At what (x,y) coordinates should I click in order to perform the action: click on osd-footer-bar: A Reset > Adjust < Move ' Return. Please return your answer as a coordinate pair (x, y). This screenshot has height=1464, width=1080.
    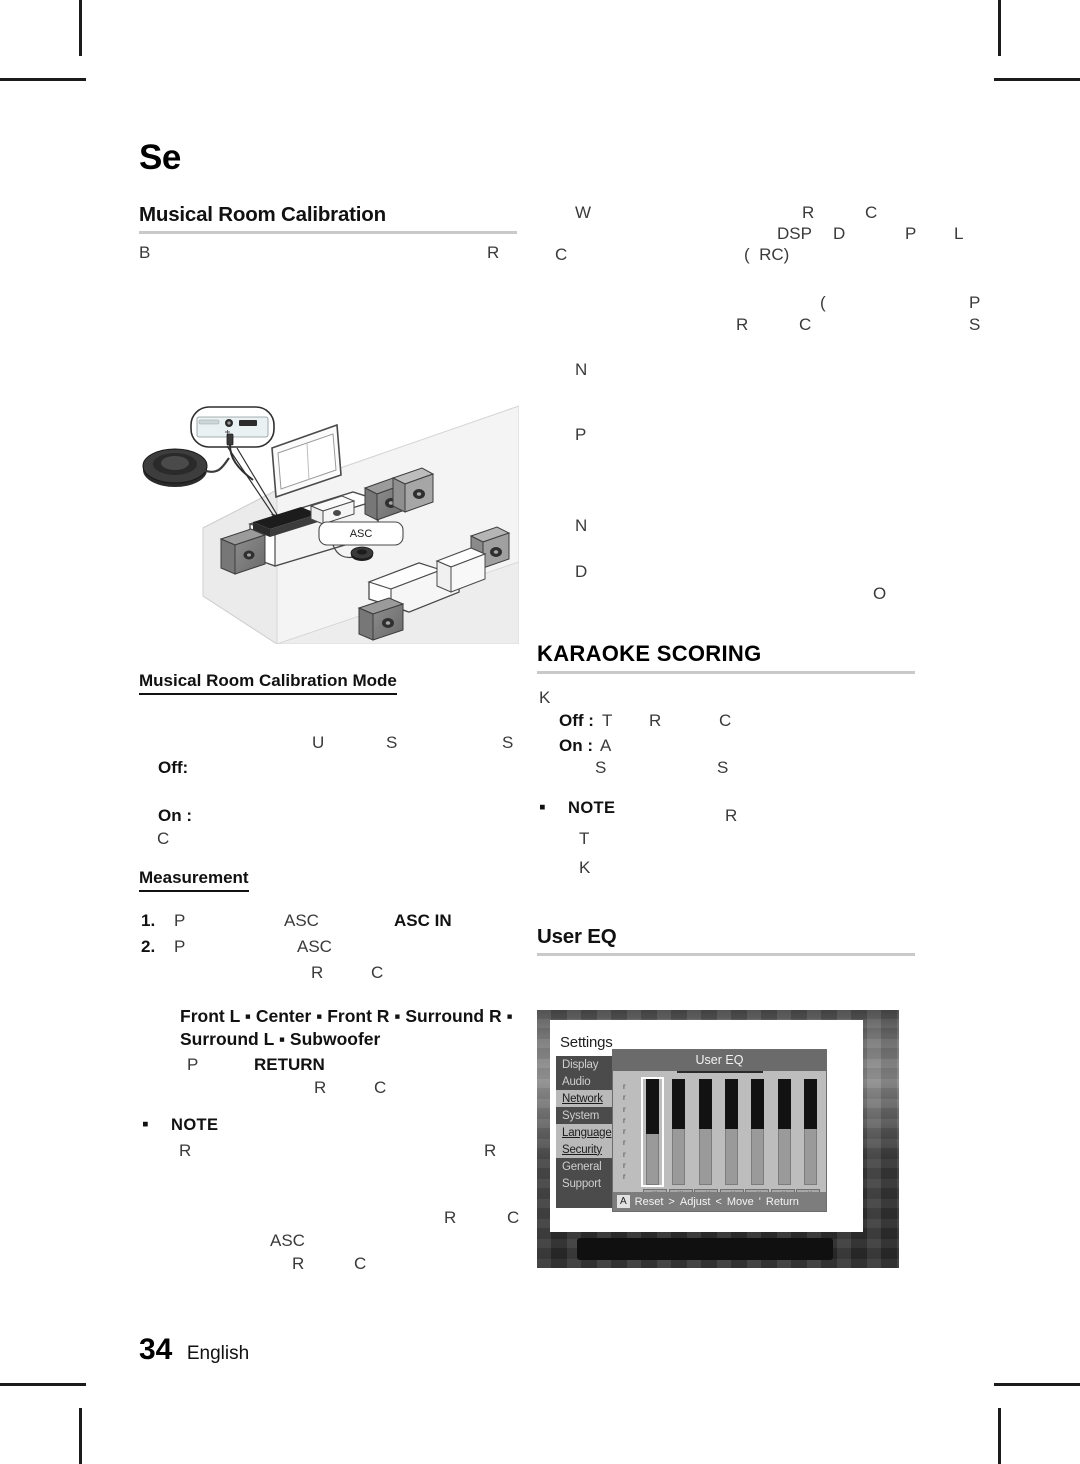
    Looking at the image, I should click on (719, 1201).